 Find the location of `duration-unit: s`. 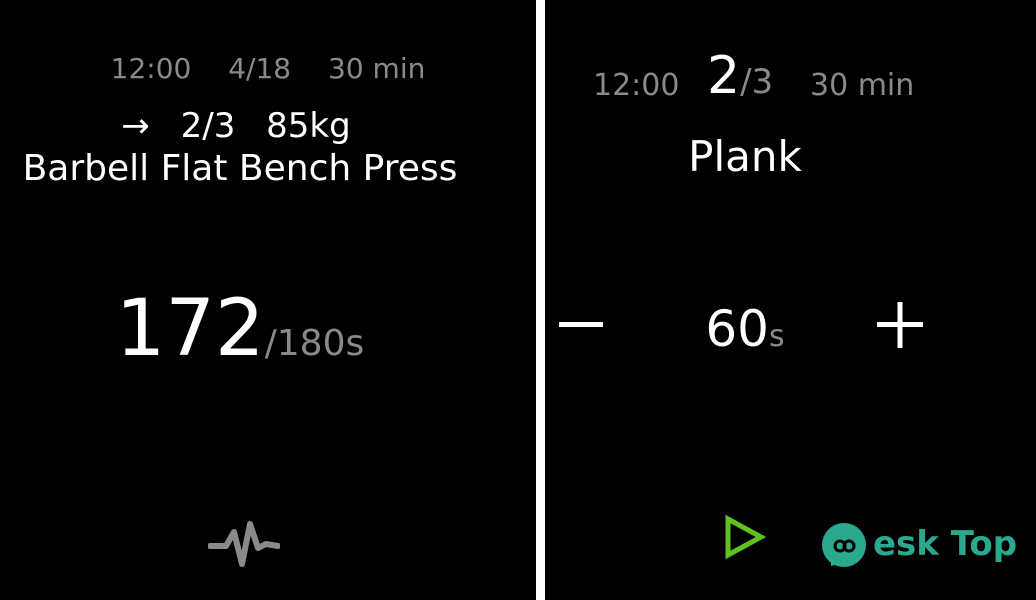

duration-unit: s is located at coordinates (776, 336).